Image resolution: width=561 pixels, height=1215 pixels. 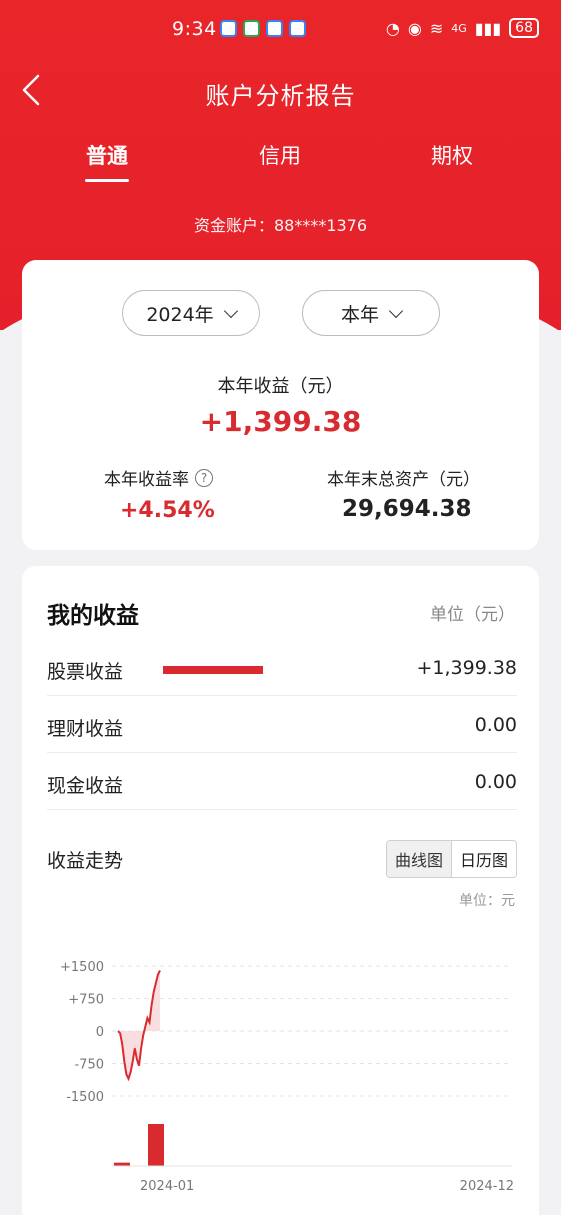 I want to click on status-time: 9:34, so click(x=194, y=29).